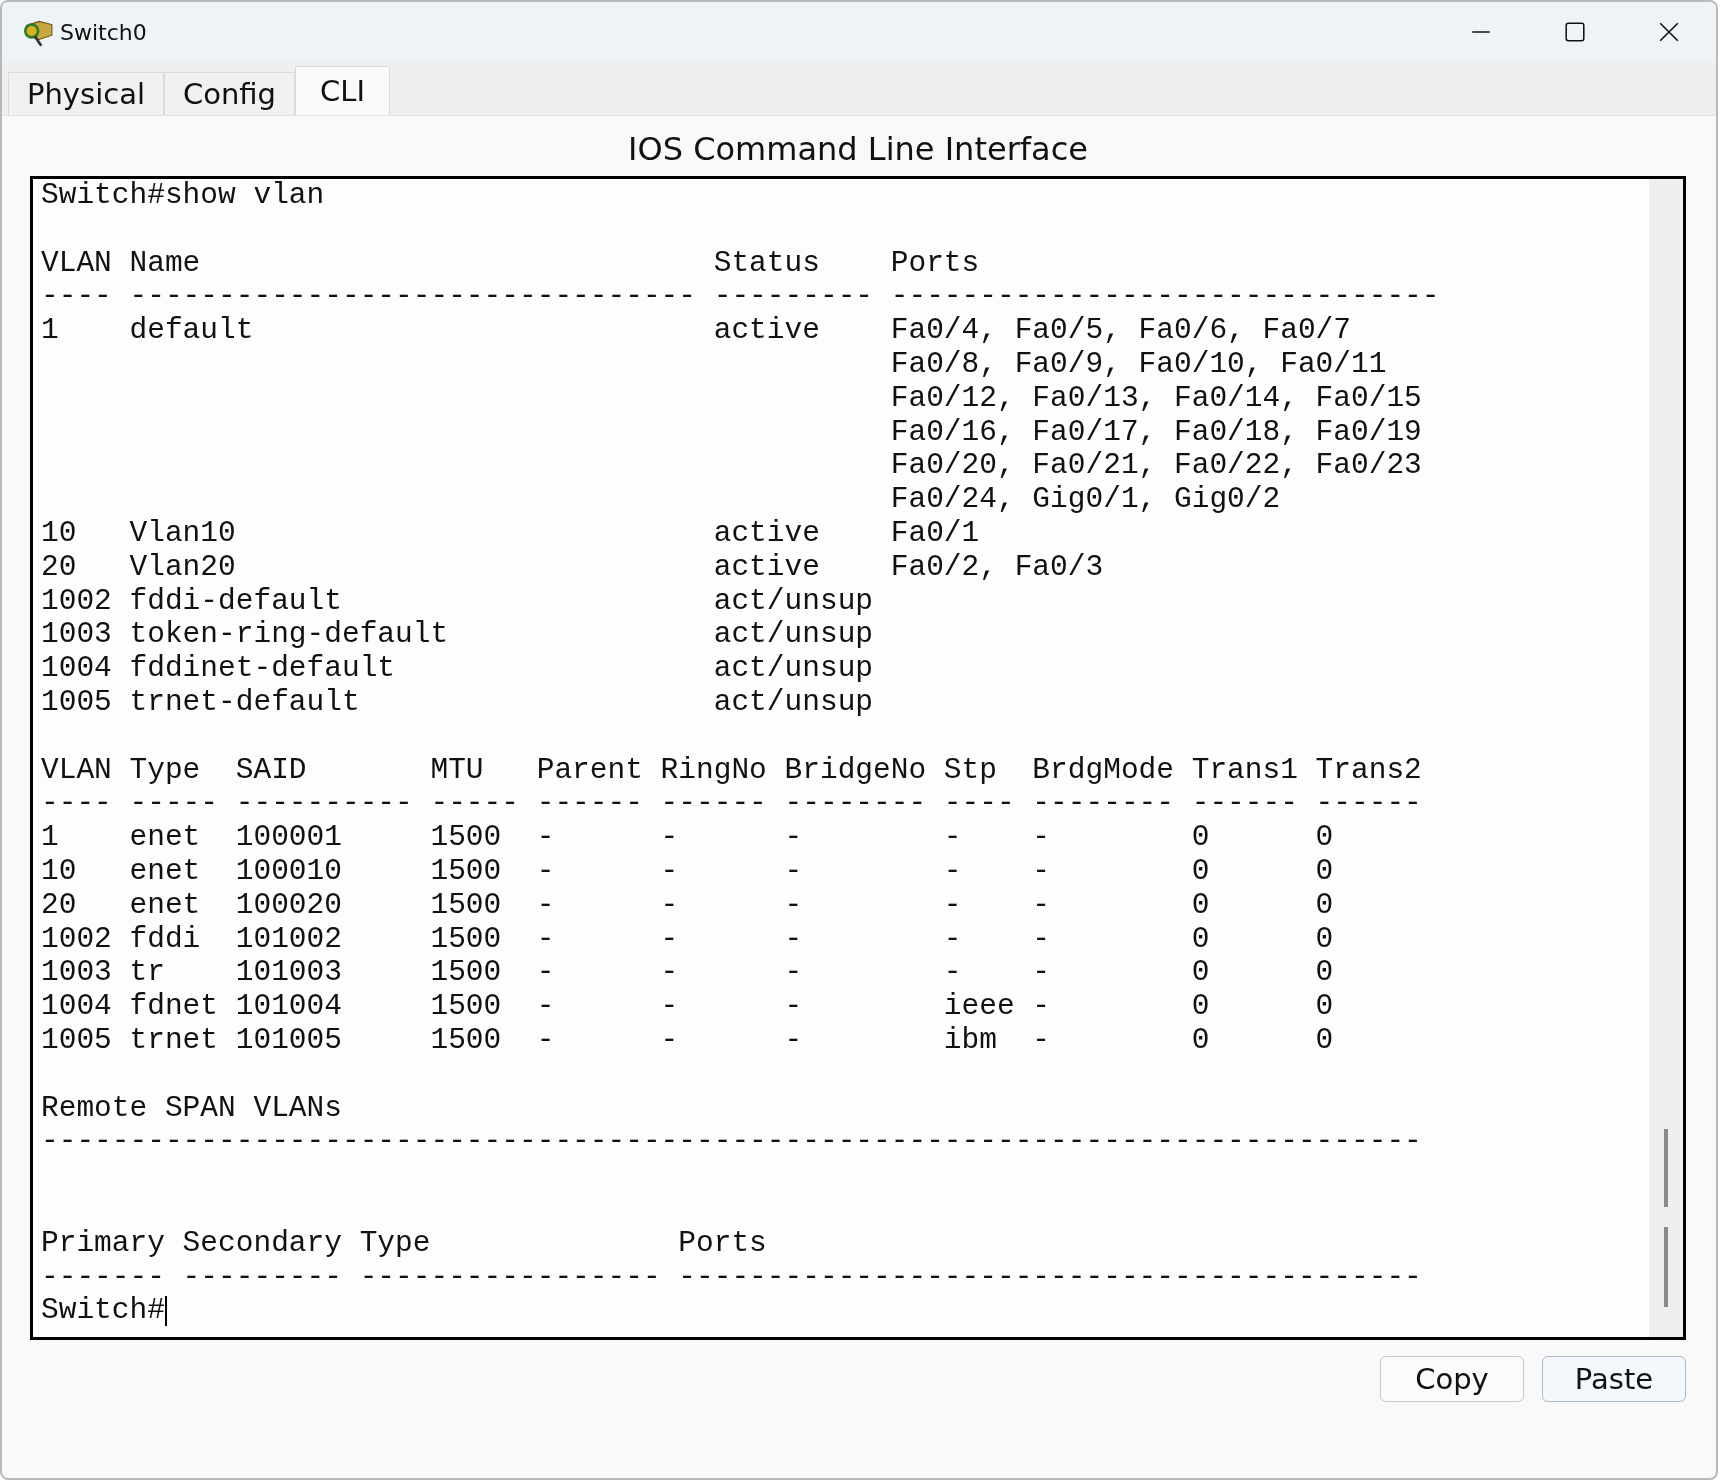  I want to click on console-line: ---- ----- ---------- ----- ------ ------ -------- ---- -------- ------ ------, so click(732, 804).